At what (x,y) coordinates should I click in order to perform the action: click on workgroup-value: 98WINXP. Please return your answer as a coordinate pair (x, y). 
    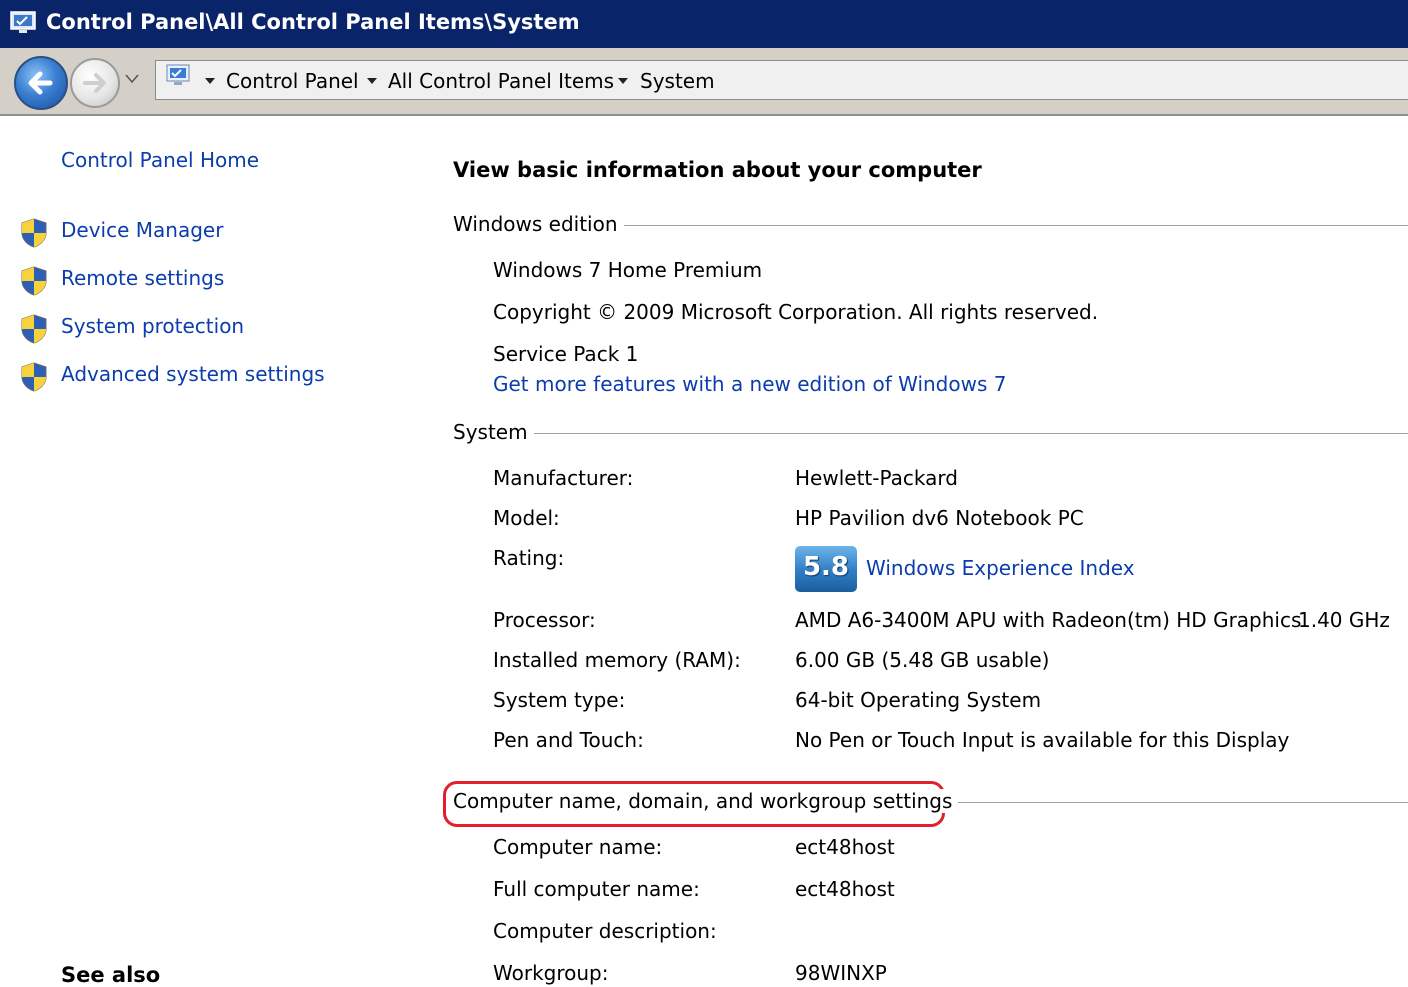
    Looking at the image, I should click on (841, 973).